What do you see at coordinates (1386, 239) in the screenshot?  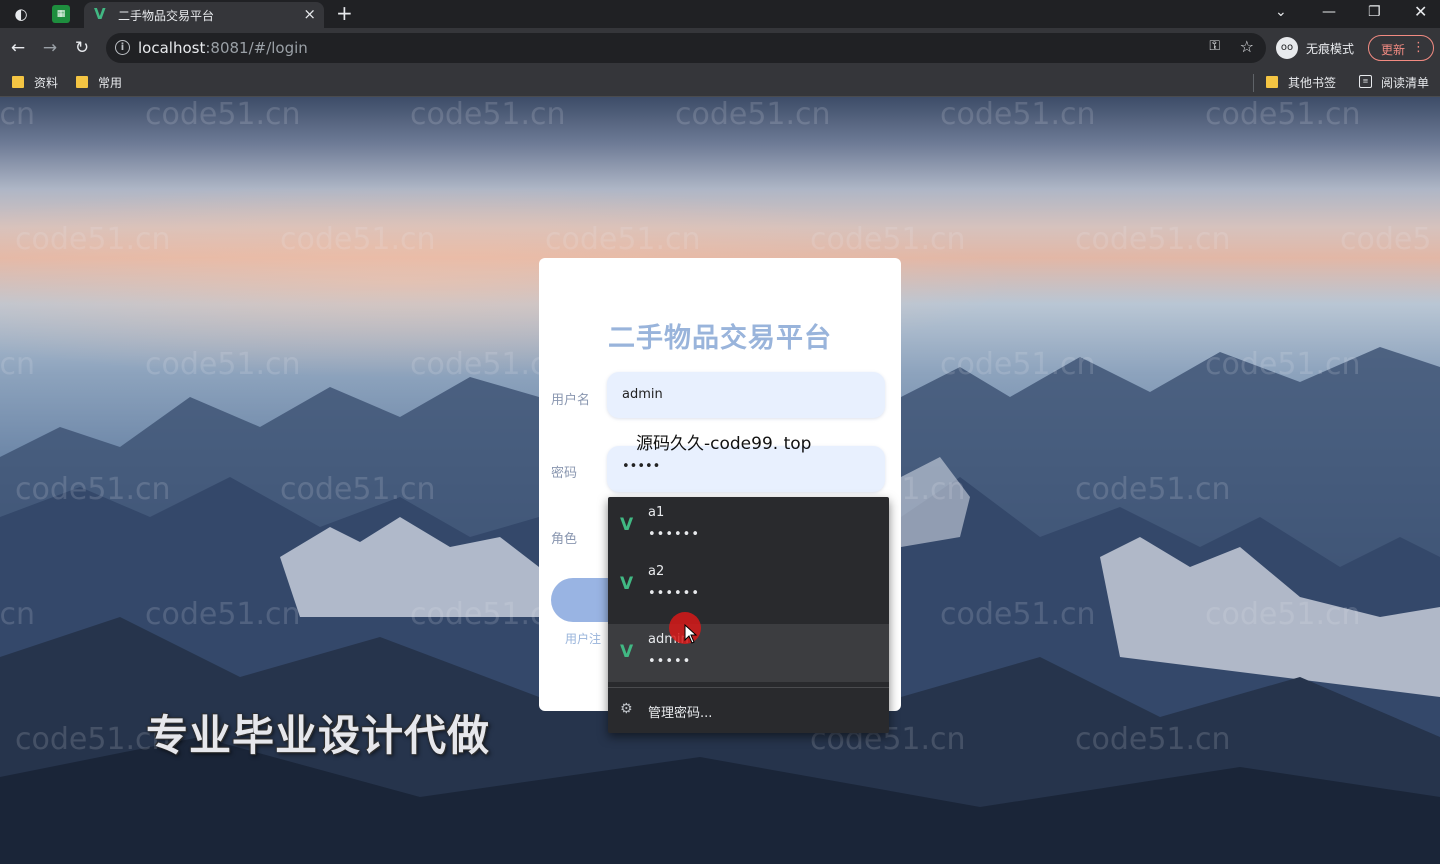 I see `watermark: code5` at bounding box center [1386, 239].